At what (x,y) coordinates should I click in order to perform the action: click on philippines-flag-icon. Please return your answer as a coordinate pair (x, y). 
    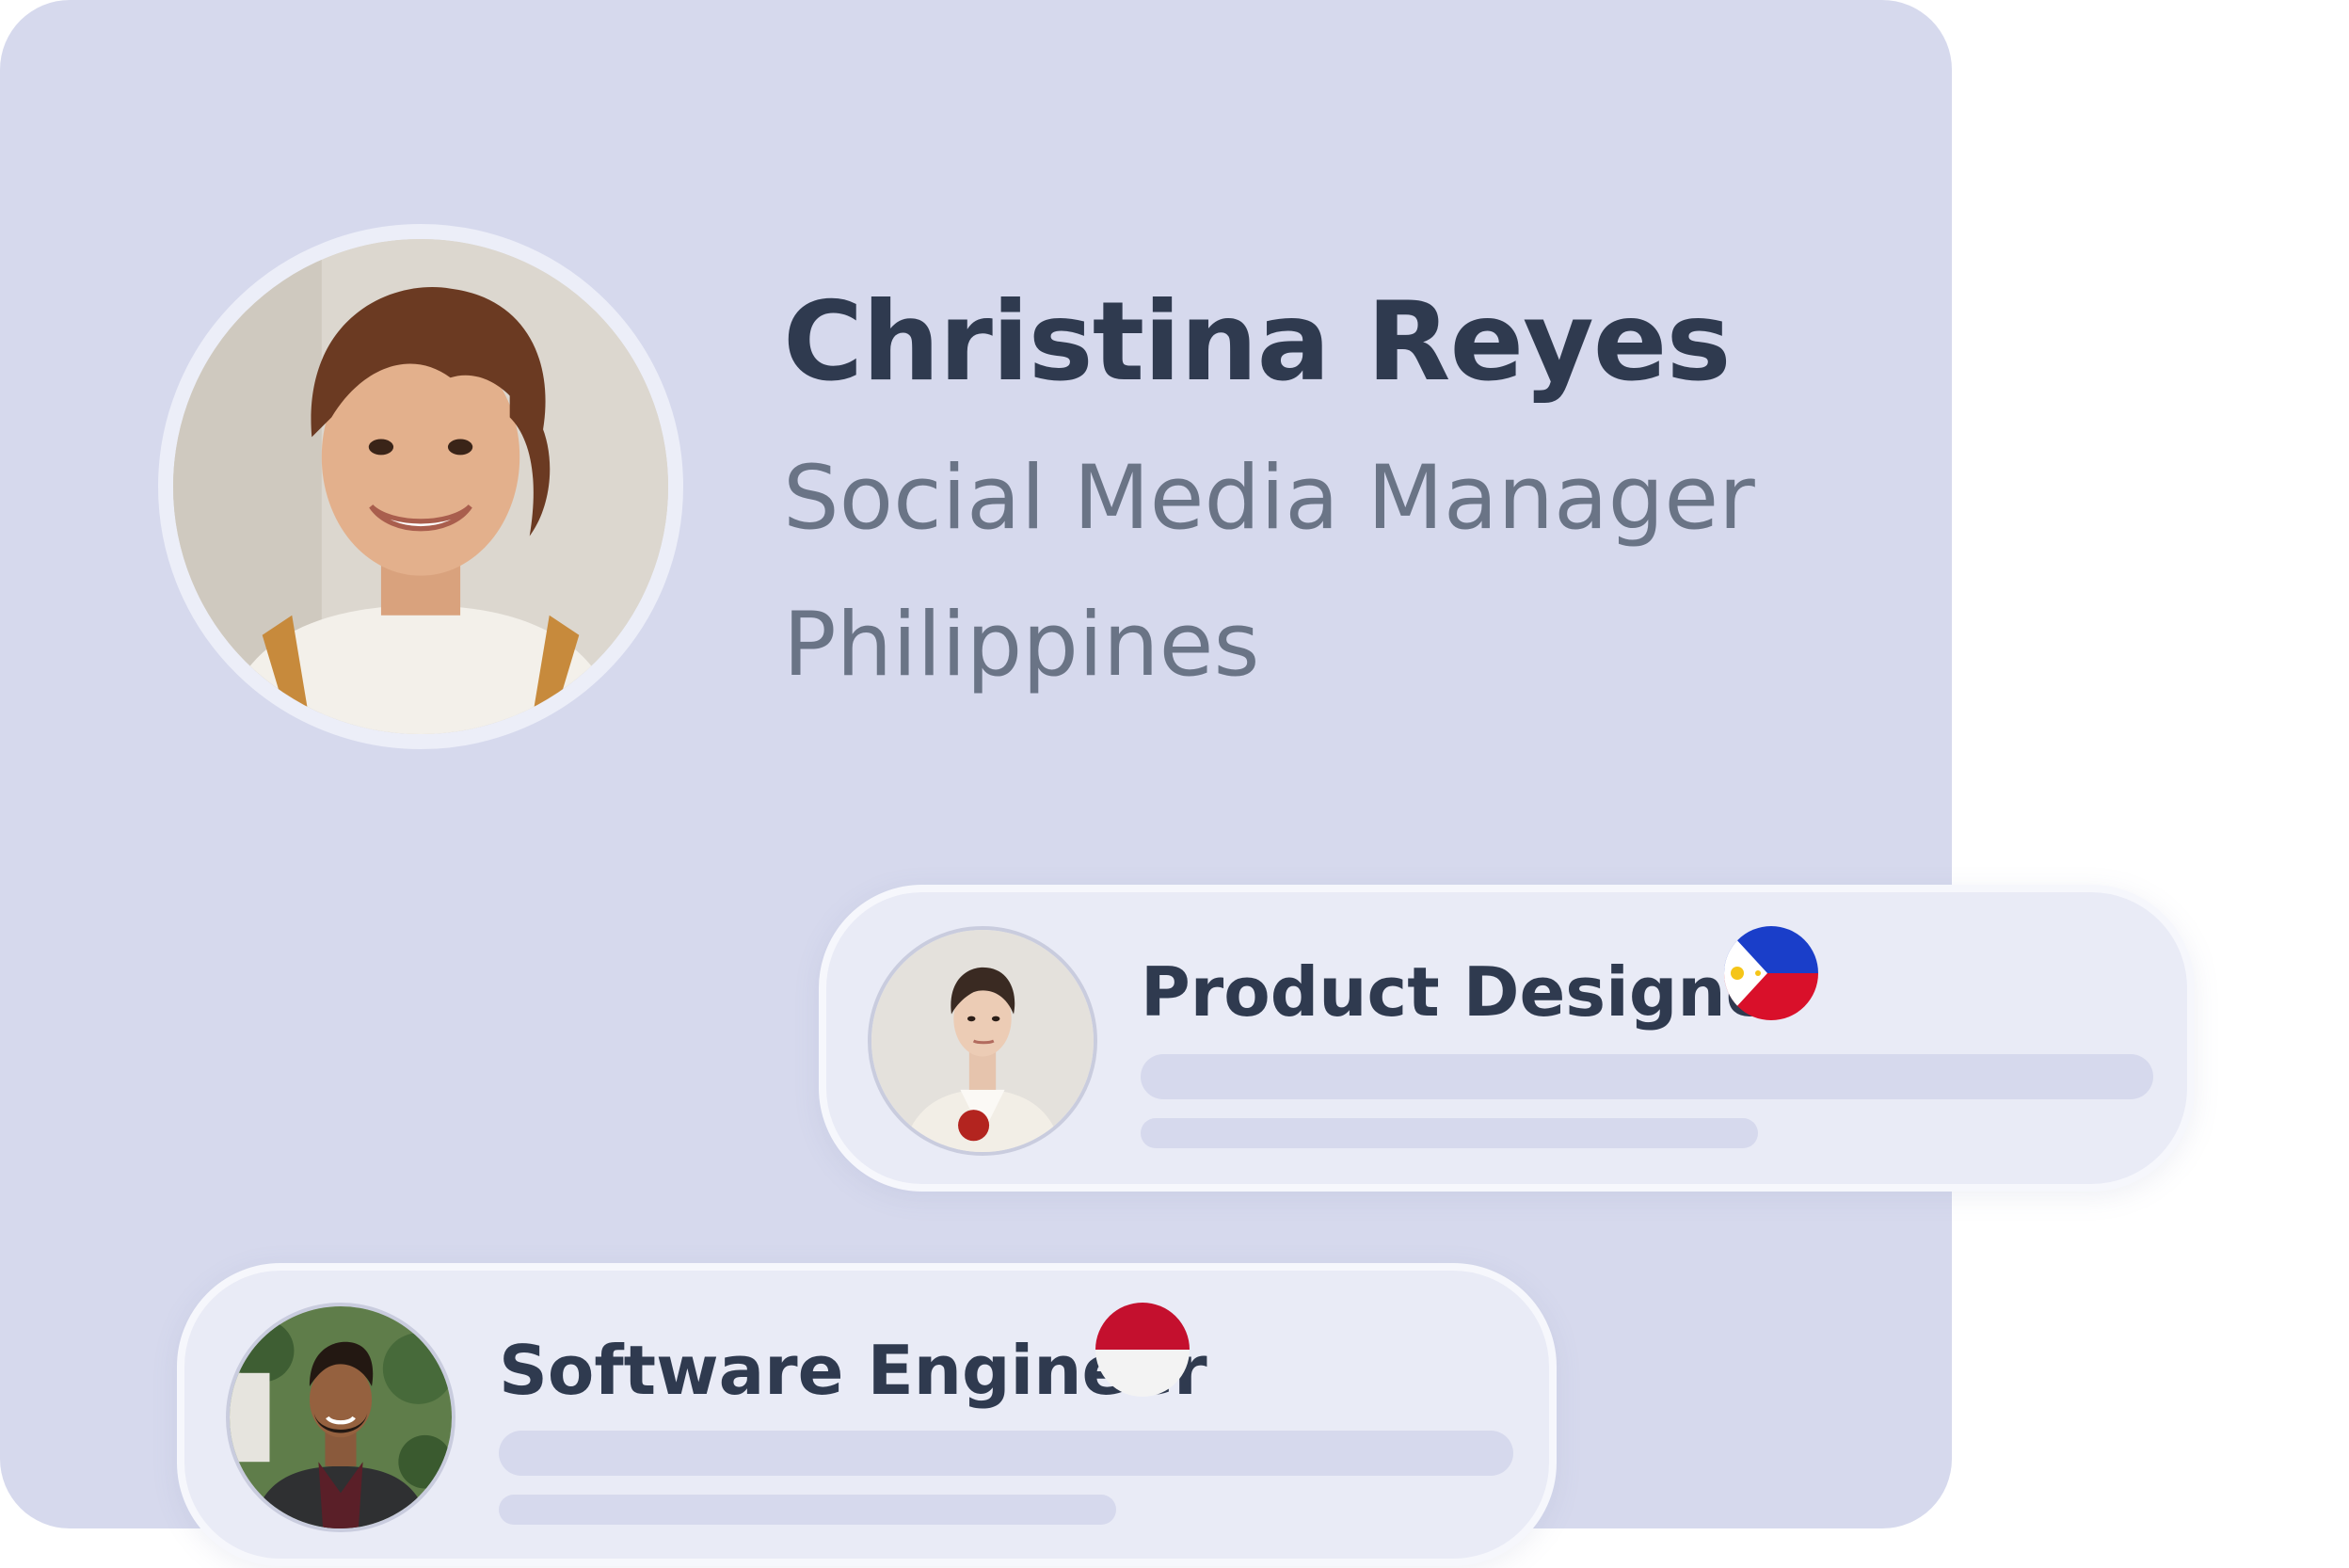
    Looking at the image, I should click on (1771, 973).